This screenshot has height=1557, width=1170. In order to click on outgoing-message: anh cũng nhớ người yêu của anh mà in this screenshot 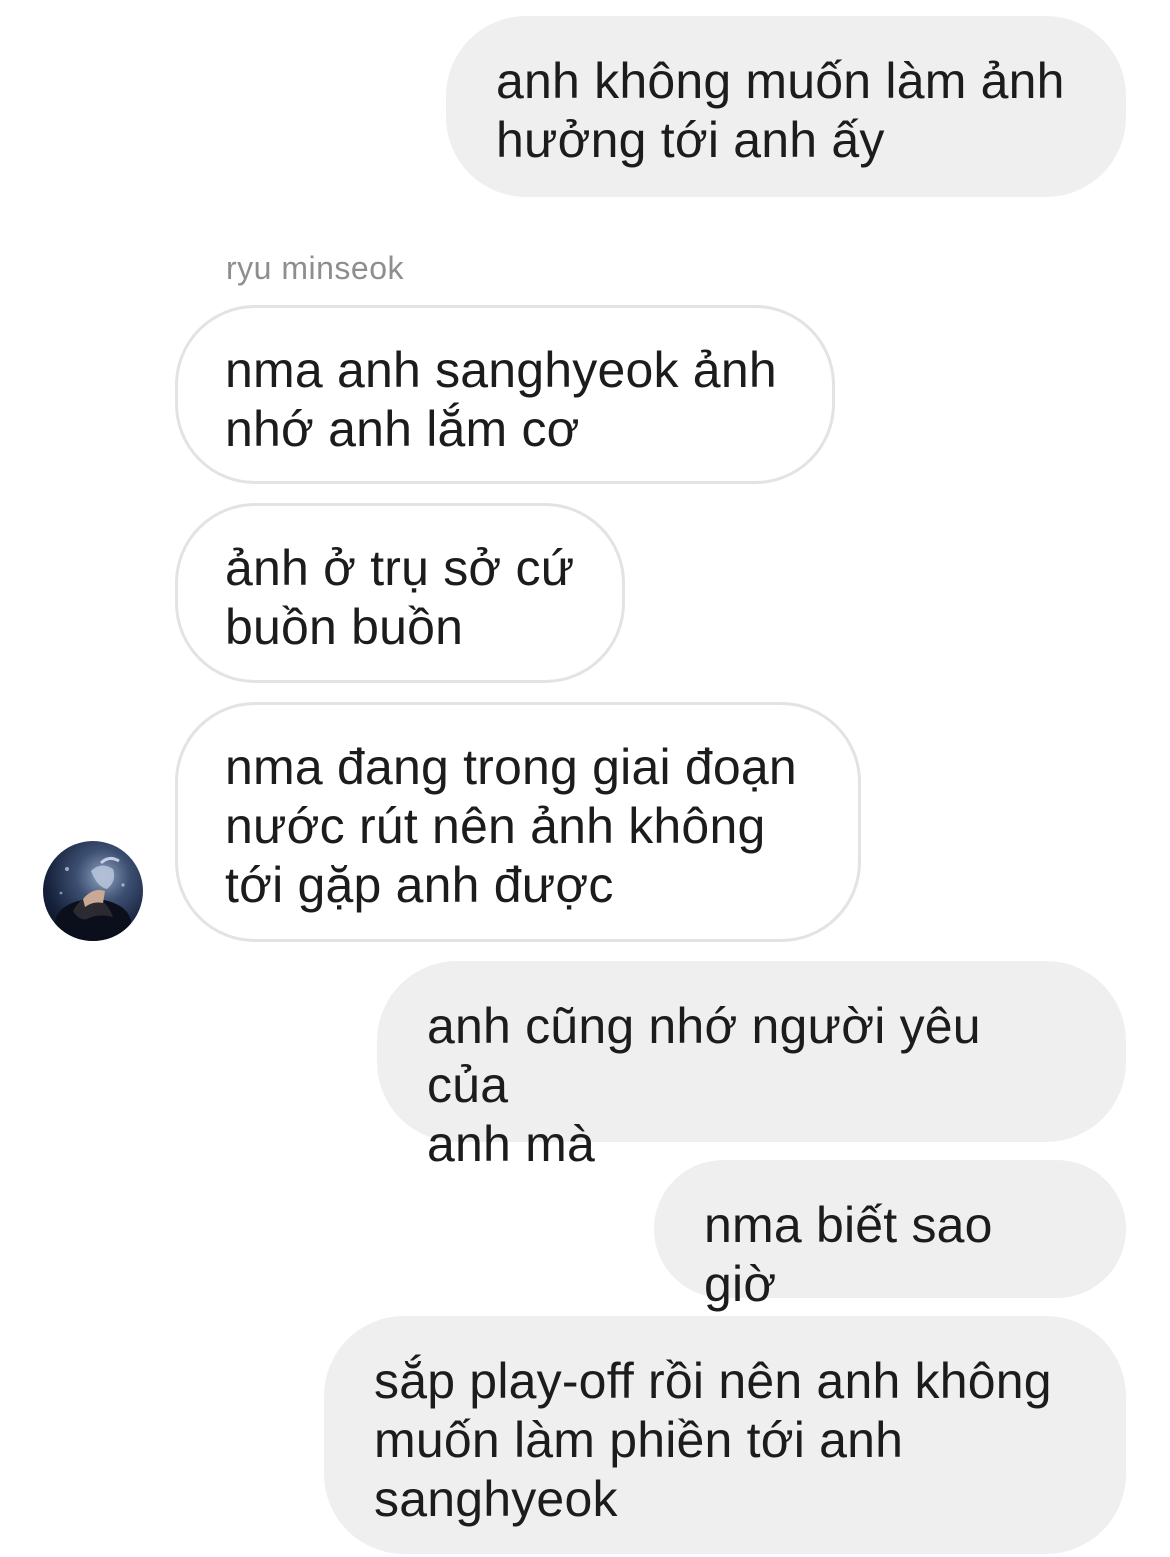, I will do `click(751, 1066)`.